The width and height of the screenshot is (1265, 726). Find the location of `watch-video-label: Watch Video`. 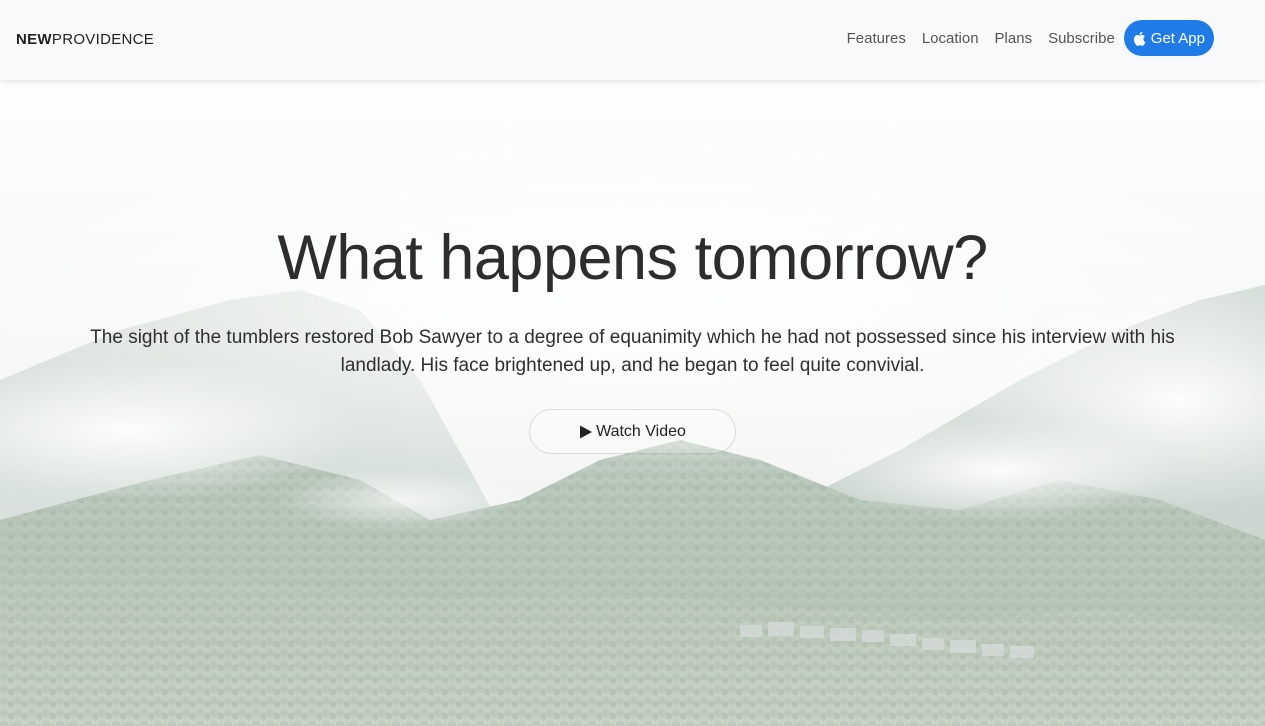

watch-video-label: Watch Video is located at coordinates (641, 431).